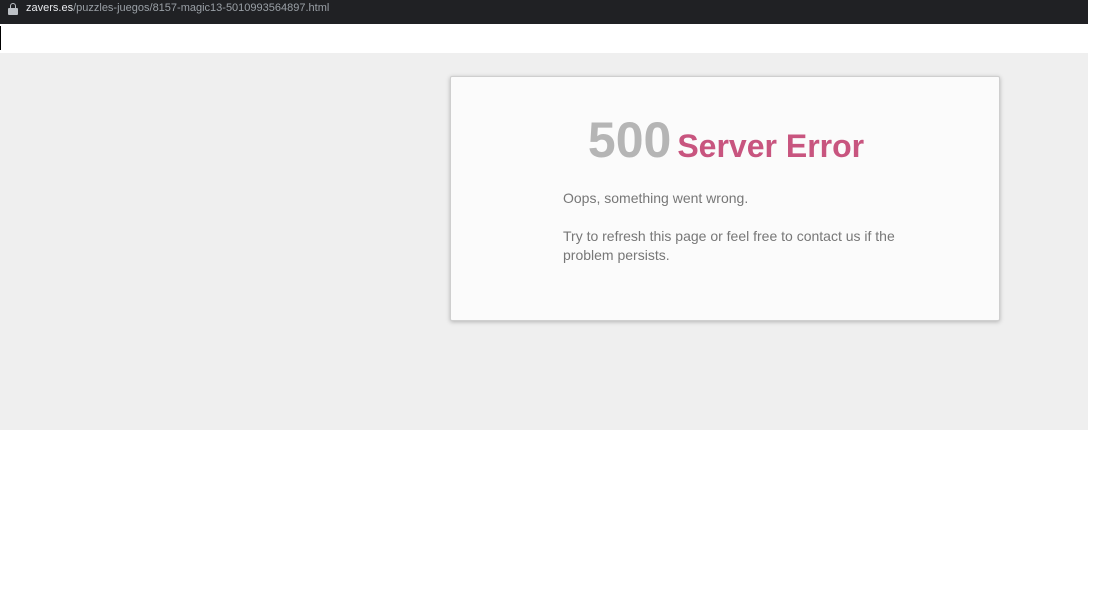 The image size is (1100, 590). Describe the element at coordinates (771, 146) in the screenshot. I see `error-title: Server Error` at that location.